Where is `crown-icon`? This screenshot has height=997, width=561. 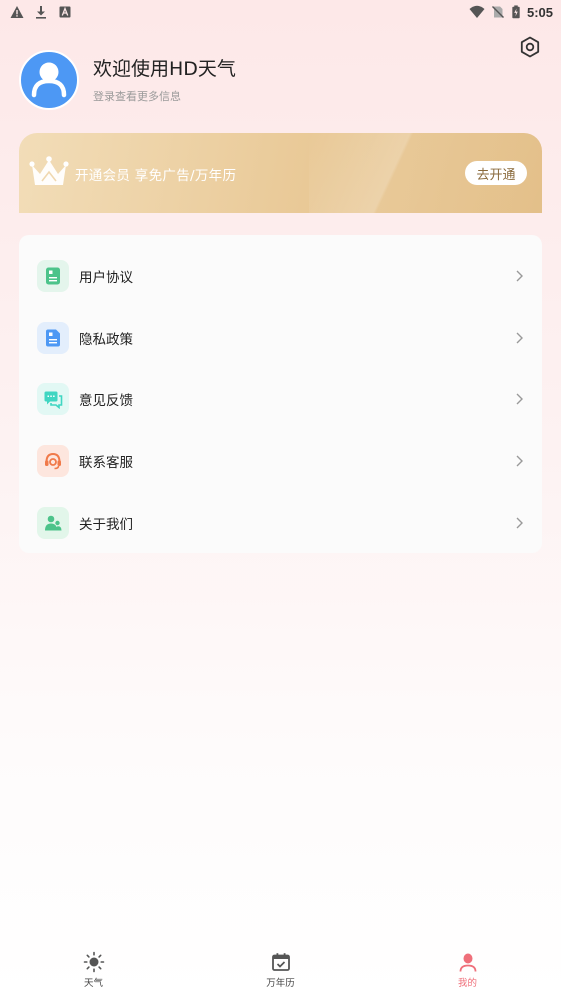
crown-icon is located at coordinates (49, 170).